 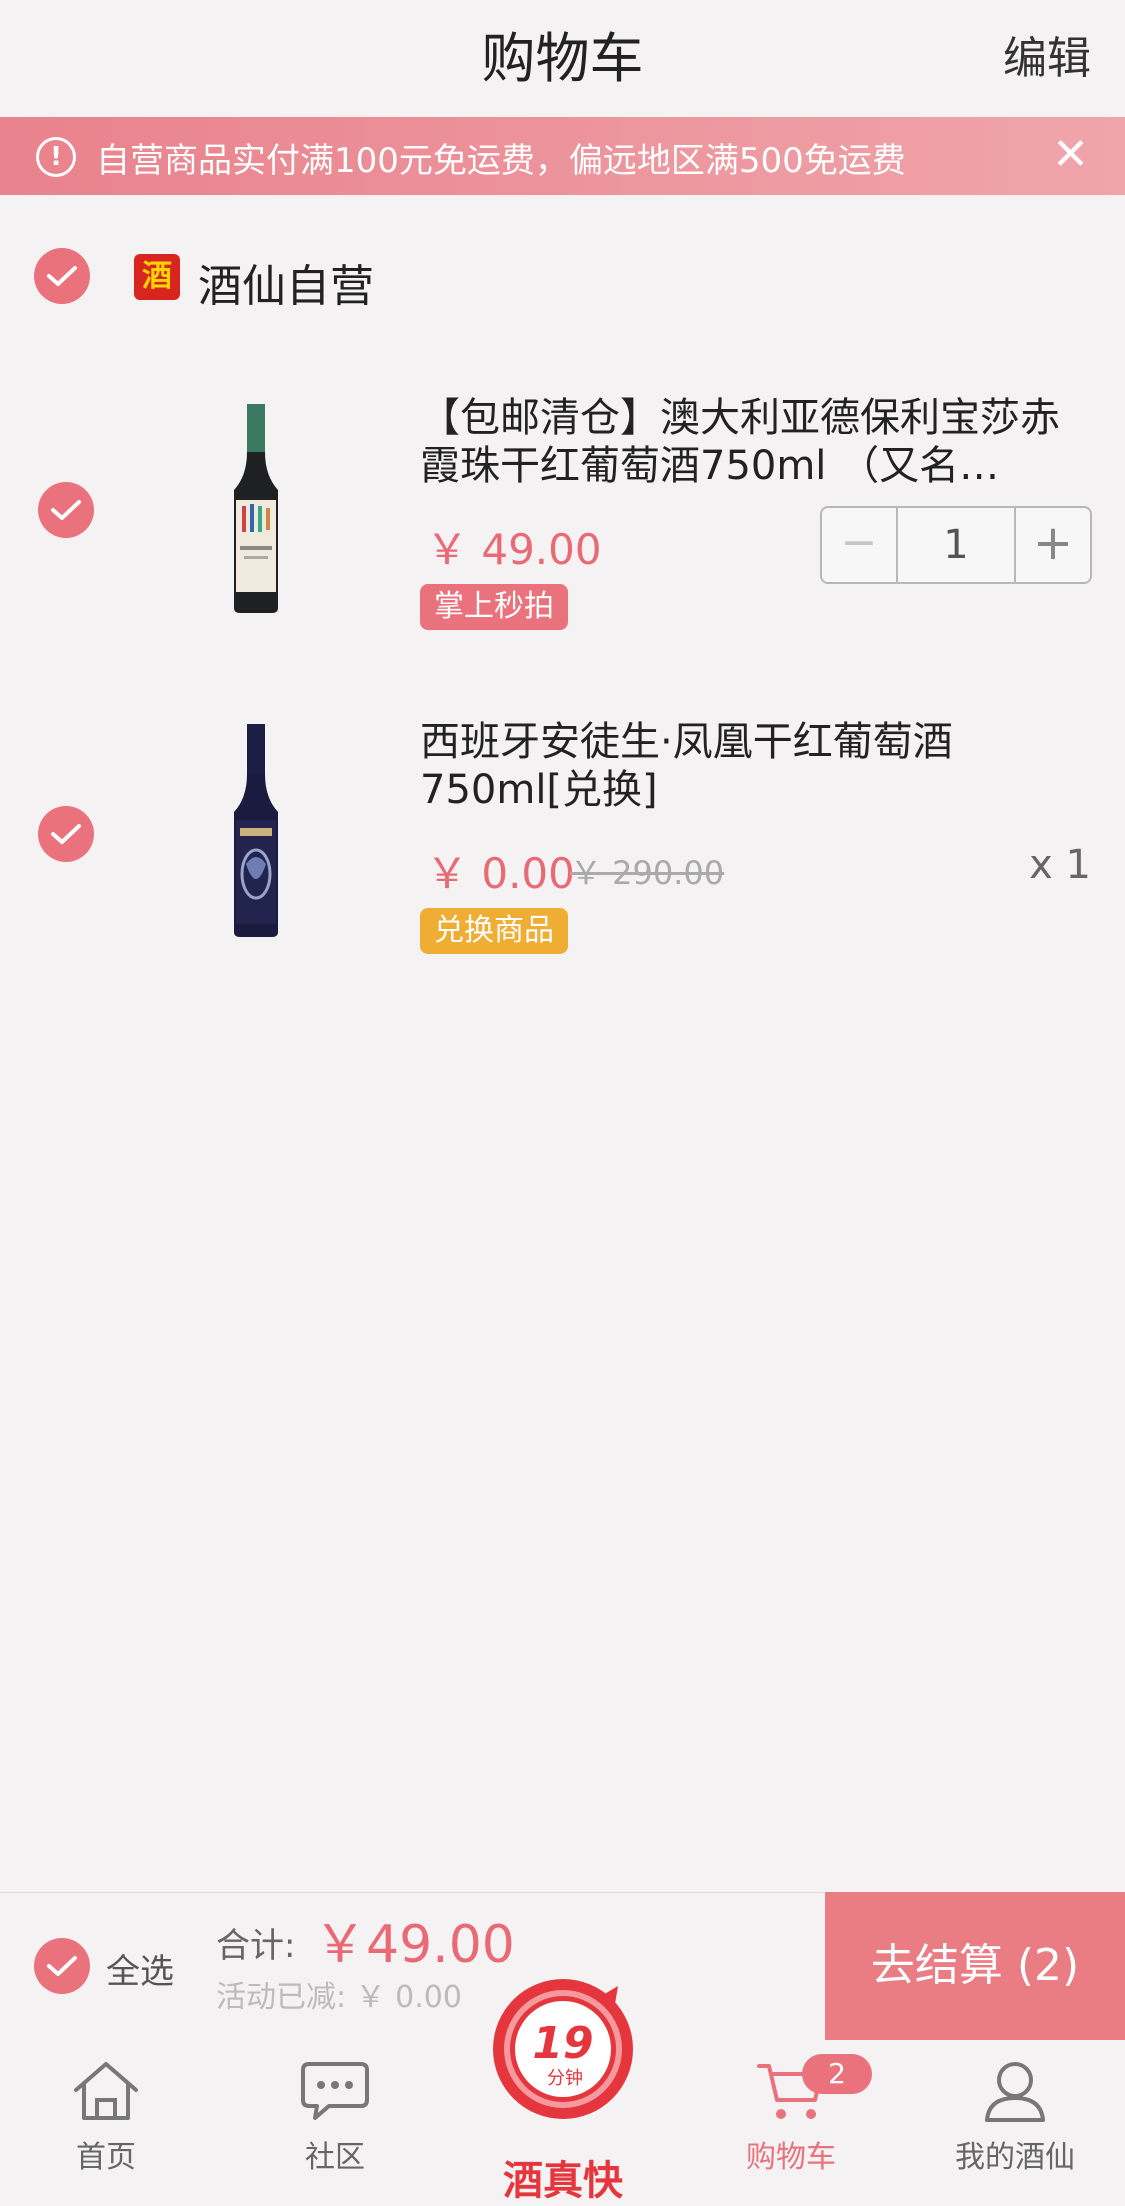 I want to click on notice-text: 自营商品实付满100元免运费，偏远地区满500免运费, so click(x=501, y=161).